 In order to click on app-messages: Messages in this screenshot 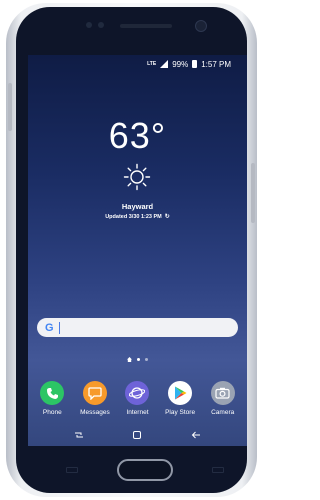, I will do `click(95, 398)`.